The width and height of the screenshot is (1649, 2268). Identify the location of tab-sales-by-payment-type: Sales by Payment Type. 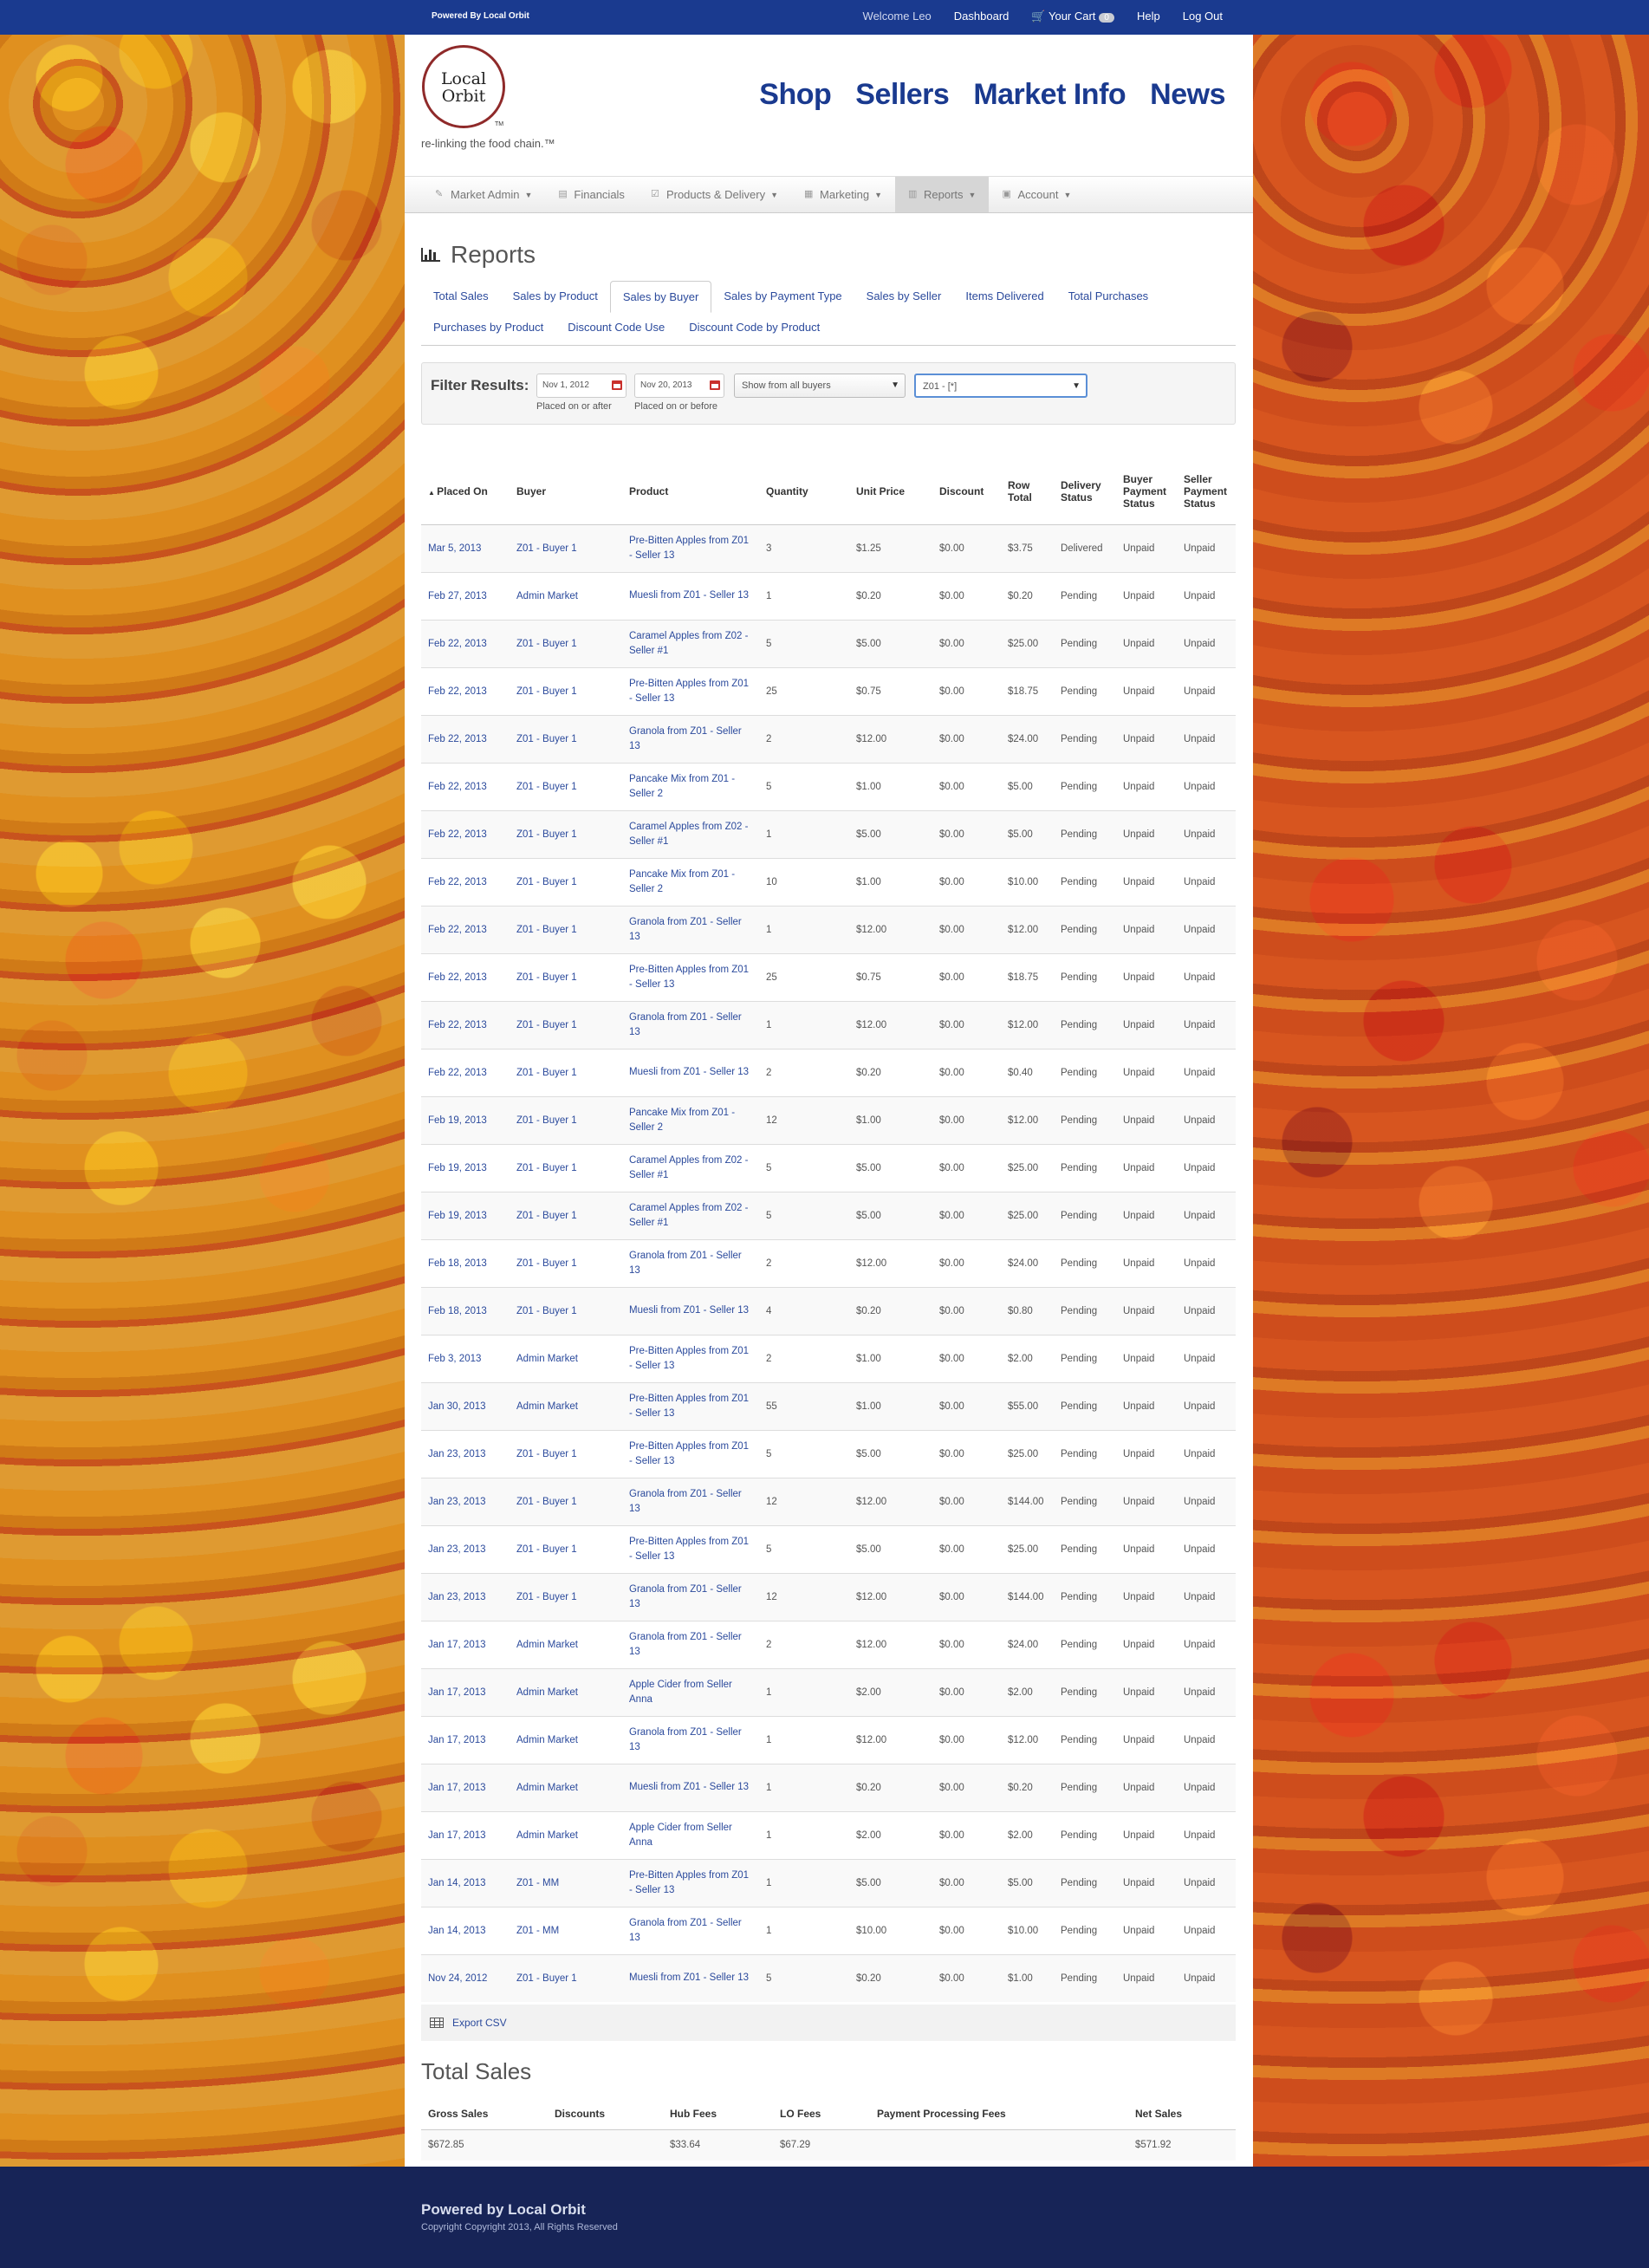
(782, 296).